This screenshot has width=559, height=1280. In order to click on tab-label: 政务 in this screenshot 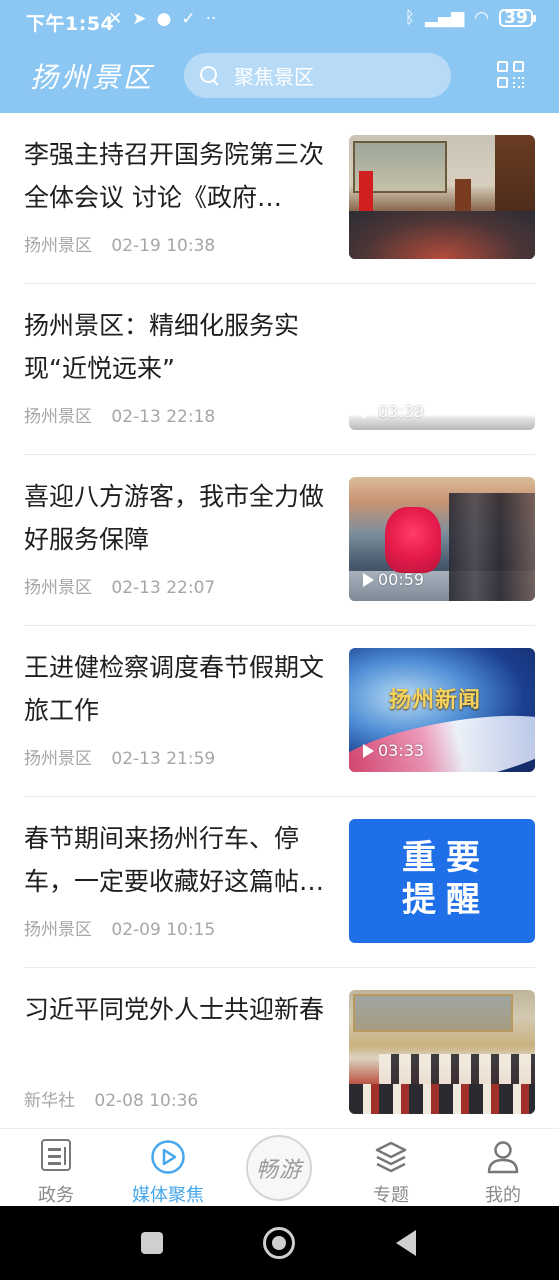, I will do `click(56, 1195)`.